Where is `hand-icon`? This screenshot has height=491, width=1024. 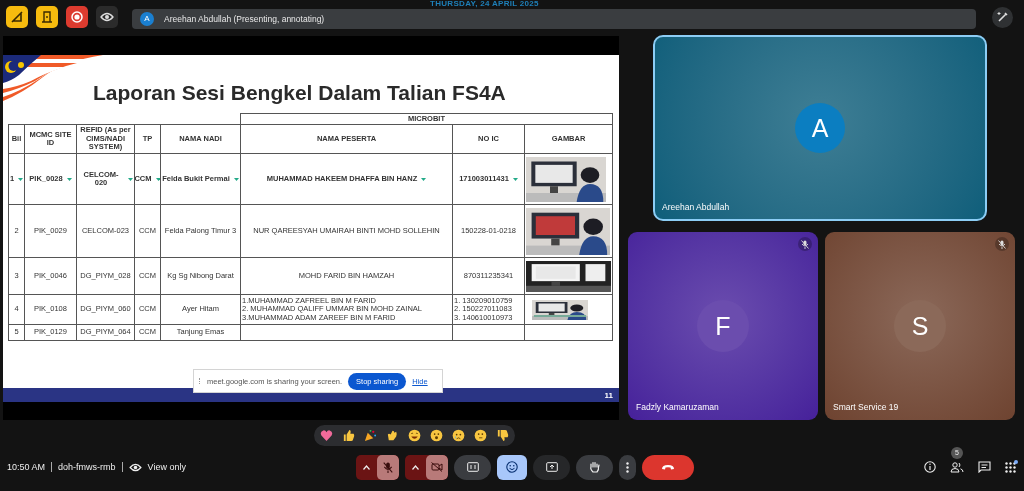 hand-icon is located at coordinates (594, 467).